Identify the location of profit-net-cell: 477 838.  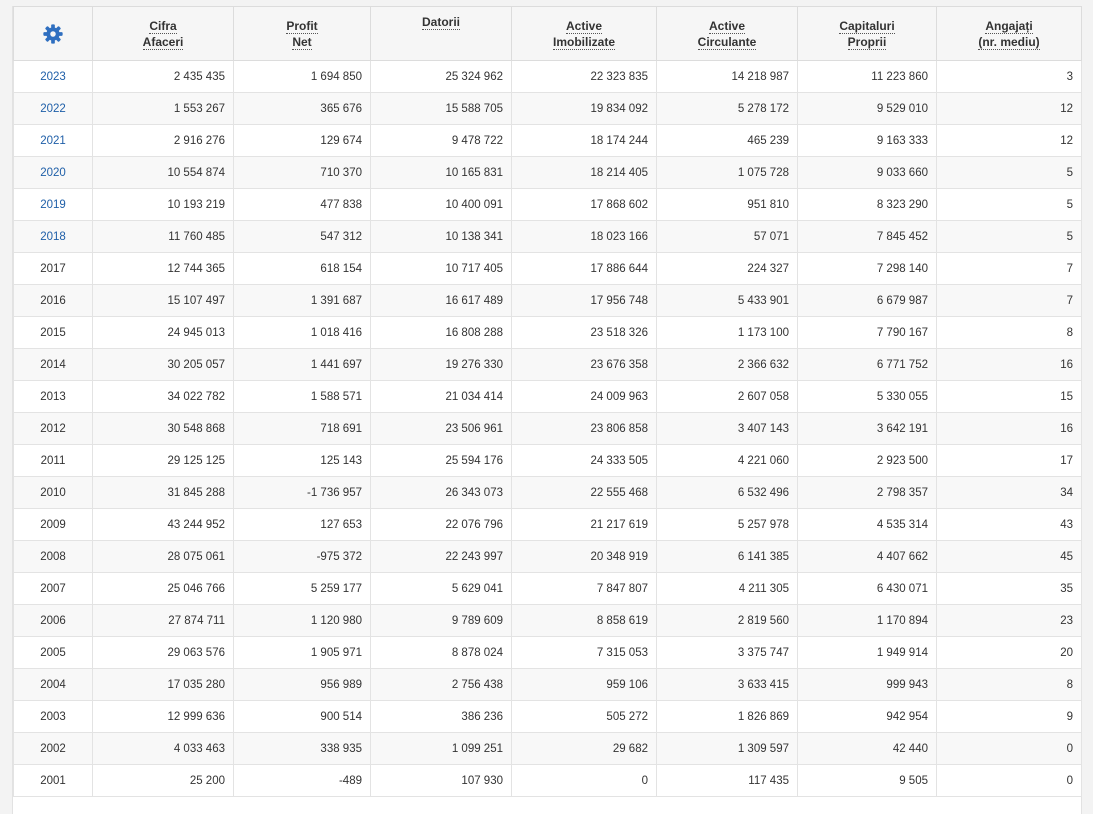
(302, 204).